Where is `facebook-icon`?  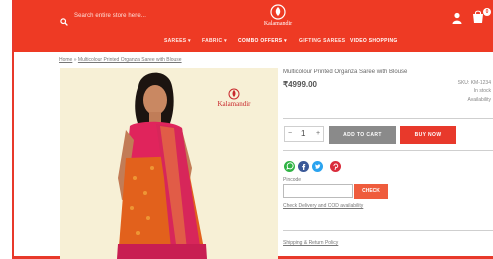 facebook-icon is located at coordinates (303, 166).